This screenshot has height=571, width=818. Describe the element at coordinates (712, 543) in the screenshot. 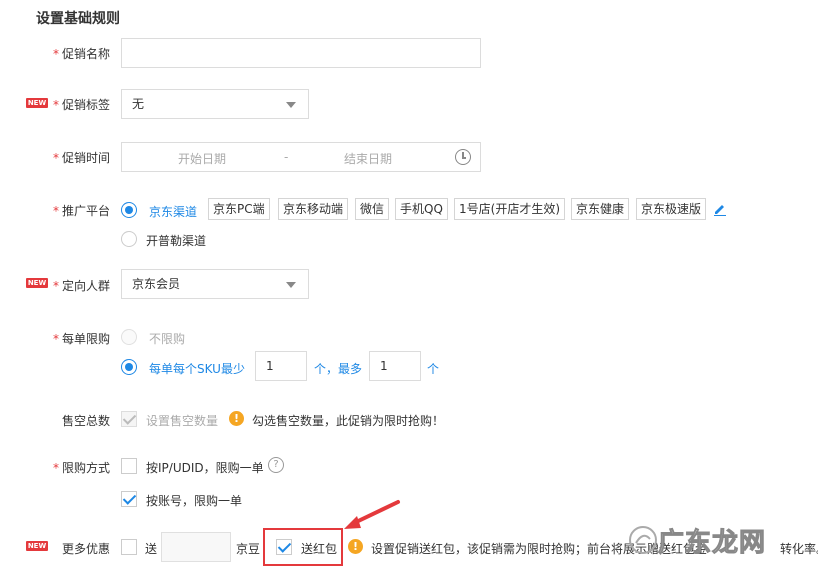

I see `watermark-text: 广东龙网` at that location.